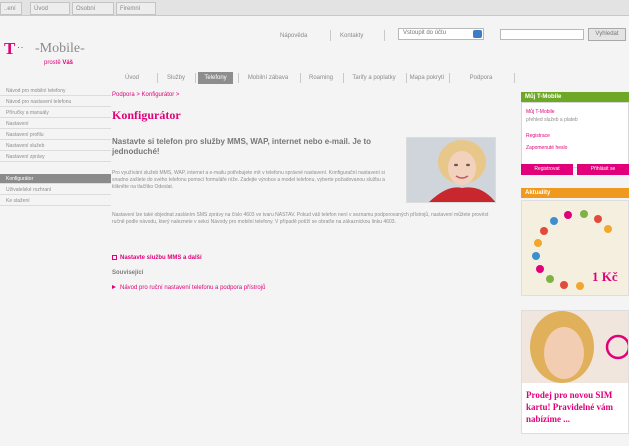 Image resolution: width=629 pixels, height=446 pixels. I want to click on promo-banner-1: 1 Kč, so click(575, 248).